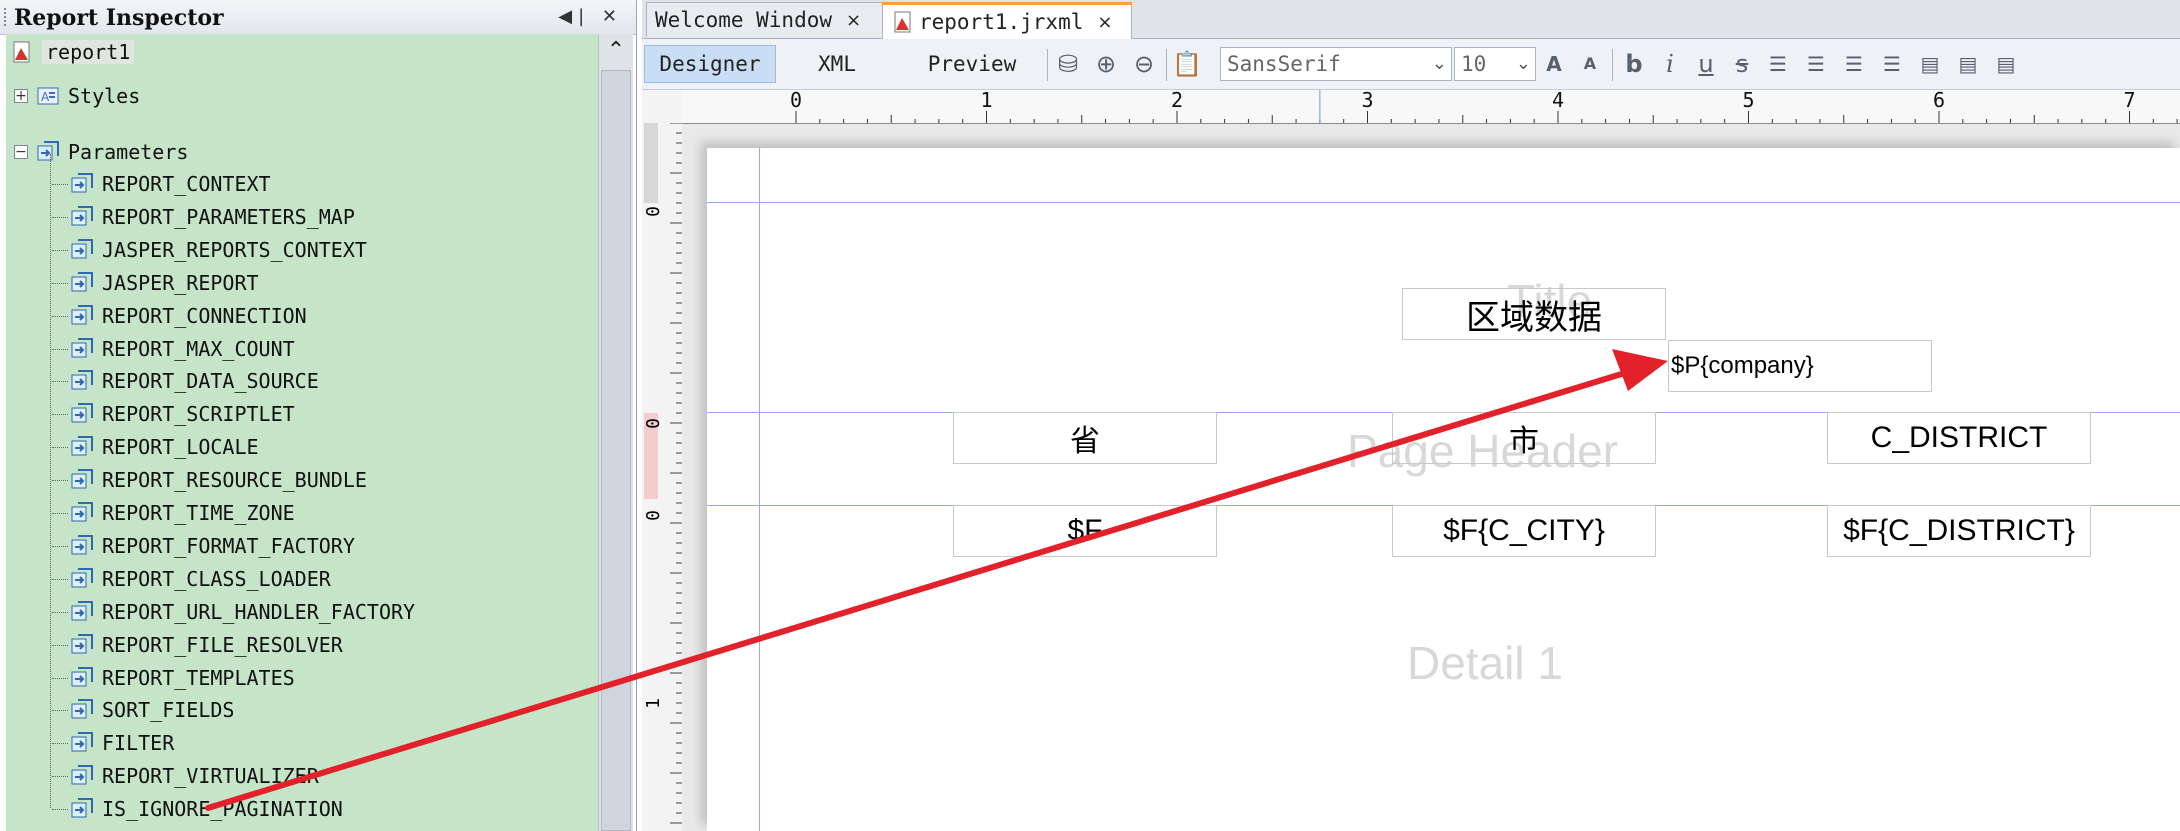 The width and height of the screenshot is (2180, 831). What do you see at coordinates (1748, 101) in the screenshot?
I see `ruler-number: 5` at bounding box center [1748, 101].